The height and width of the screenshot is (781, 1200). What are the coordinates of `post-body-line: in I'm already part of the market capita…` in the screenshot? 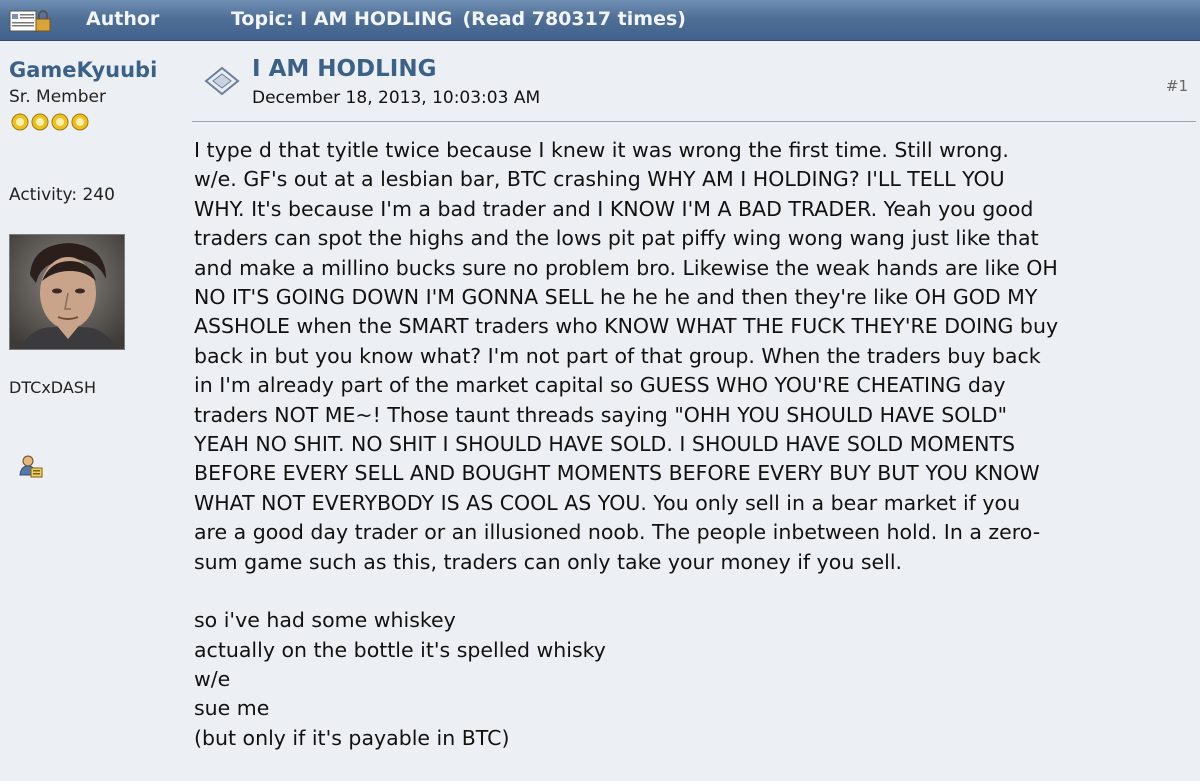 It's located at (600, 385).